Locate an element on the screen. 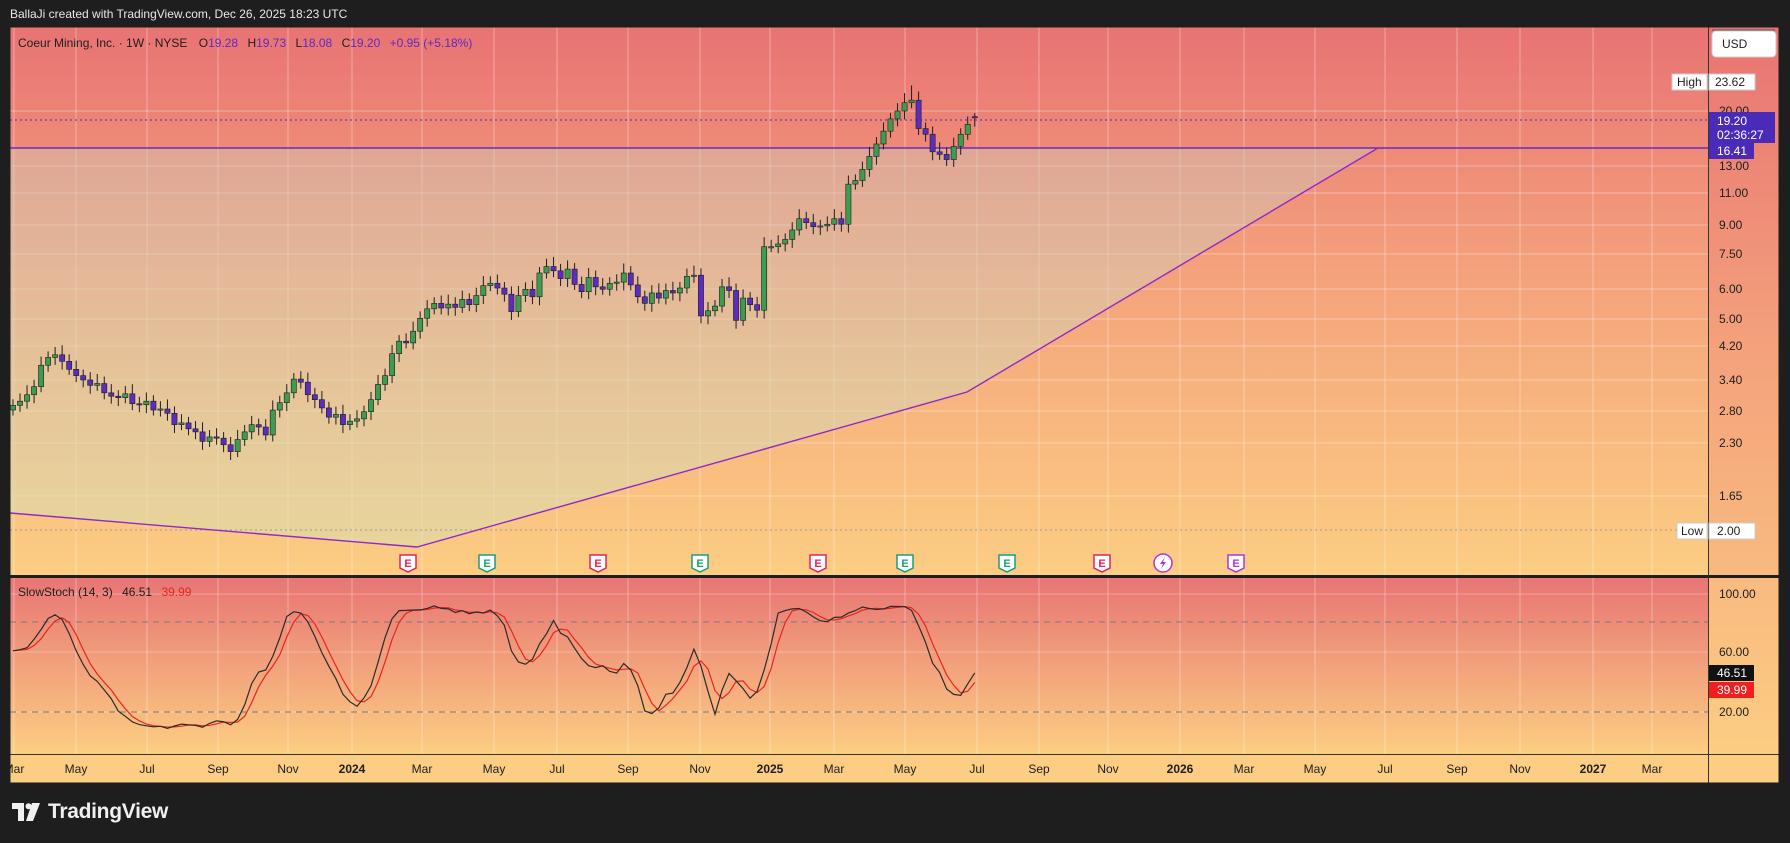 Image resolution: width=1790 pixels, height=843 pixels. legend-low: 18.08 is located at coordinates (317, 43).